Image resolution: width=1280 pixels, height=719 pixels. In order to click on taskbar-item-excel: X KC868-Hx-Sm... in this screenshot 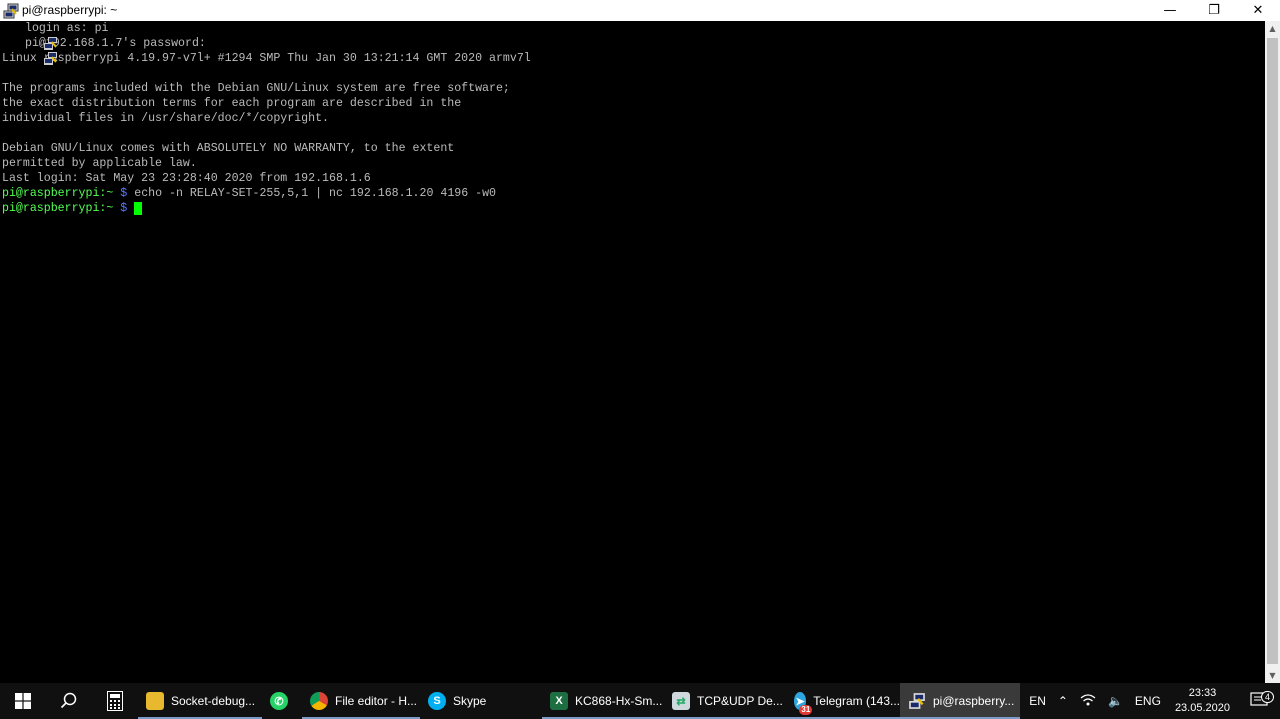, I will do `click(603, 701)`.